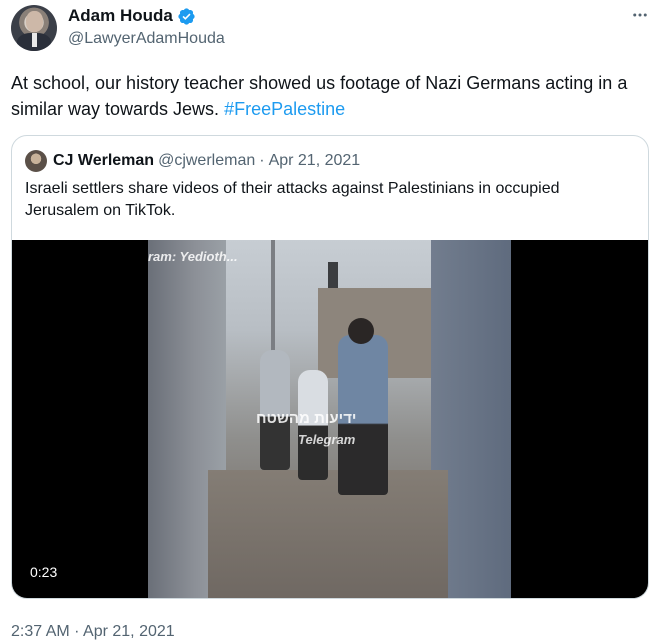 The image size is (663, 642). What do you see at coordinates (93, 632) in the screenshot?
I see `tweet-timestamp: 2:37 AM · Apr 21, 2021` at bounding box center [93, 632].